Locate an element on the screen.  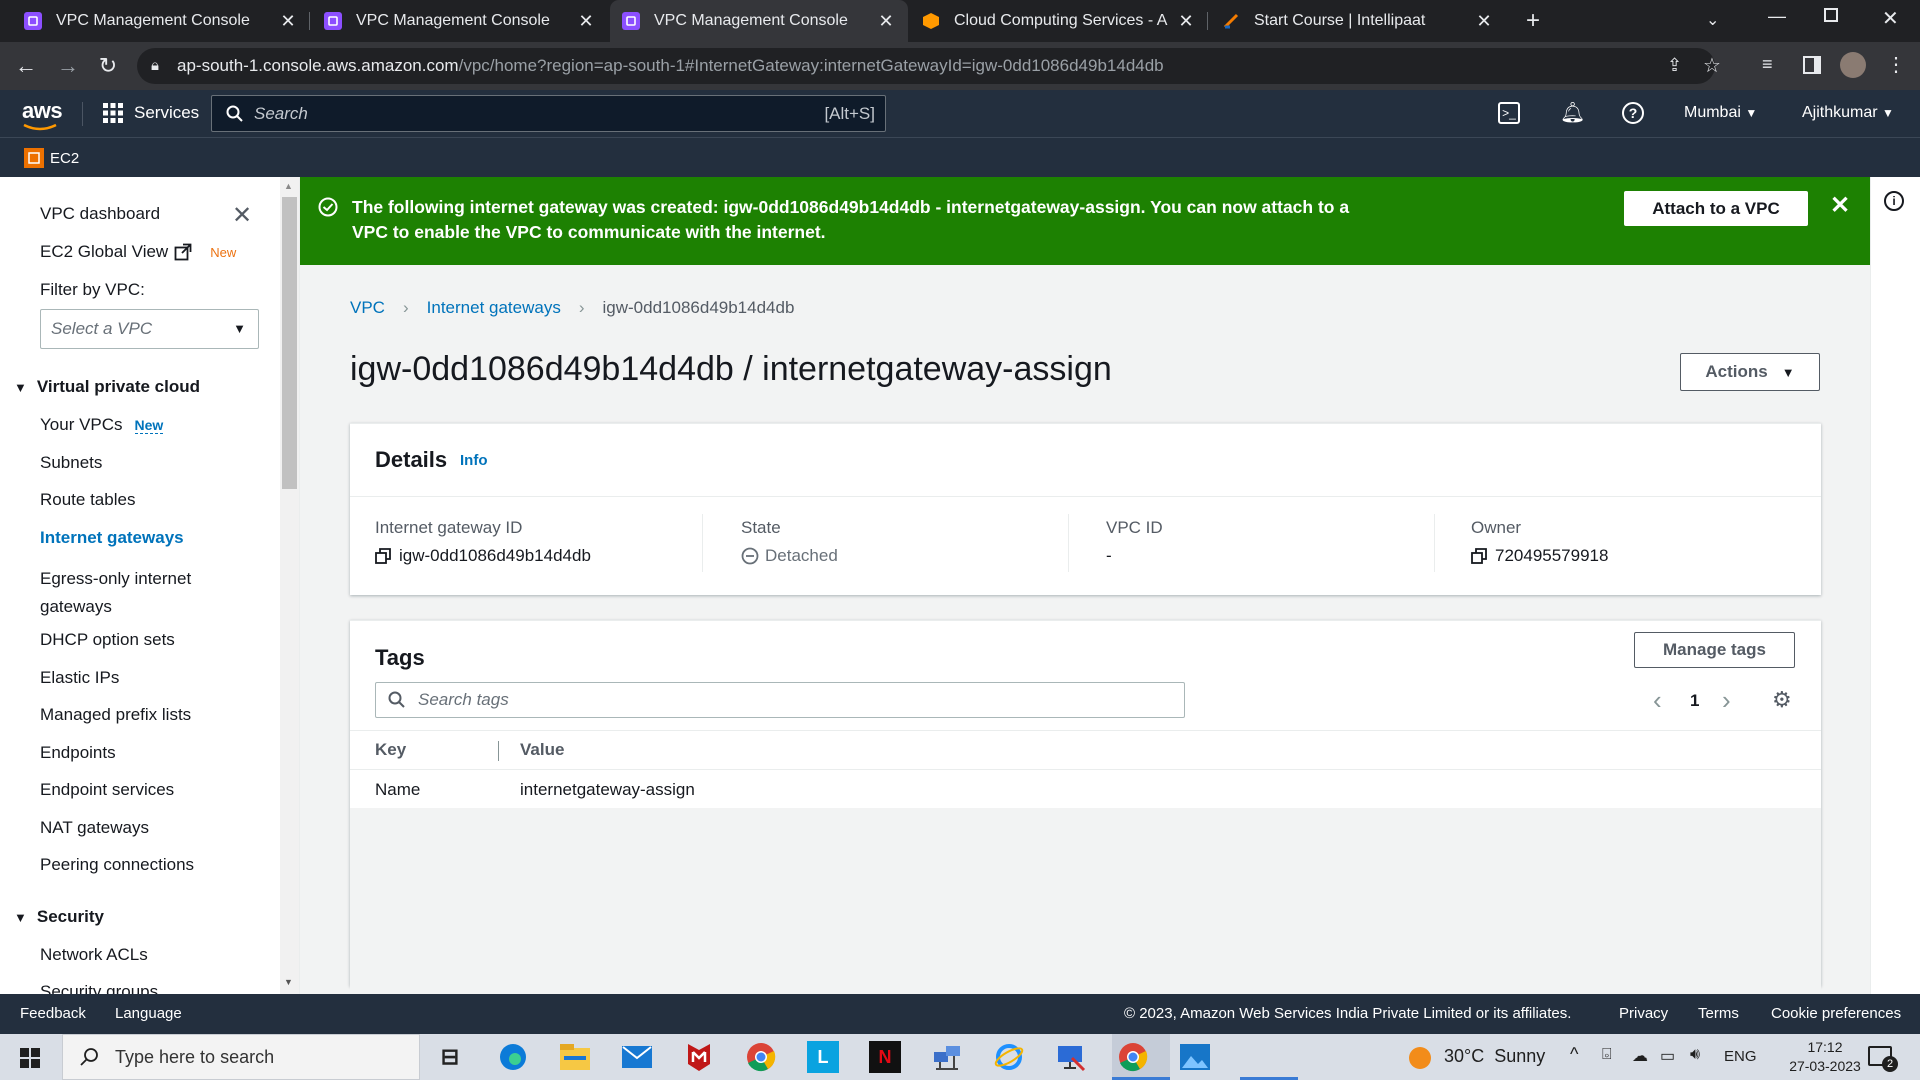
share-icon: ⇪ is located at coordinates (1674, 65).